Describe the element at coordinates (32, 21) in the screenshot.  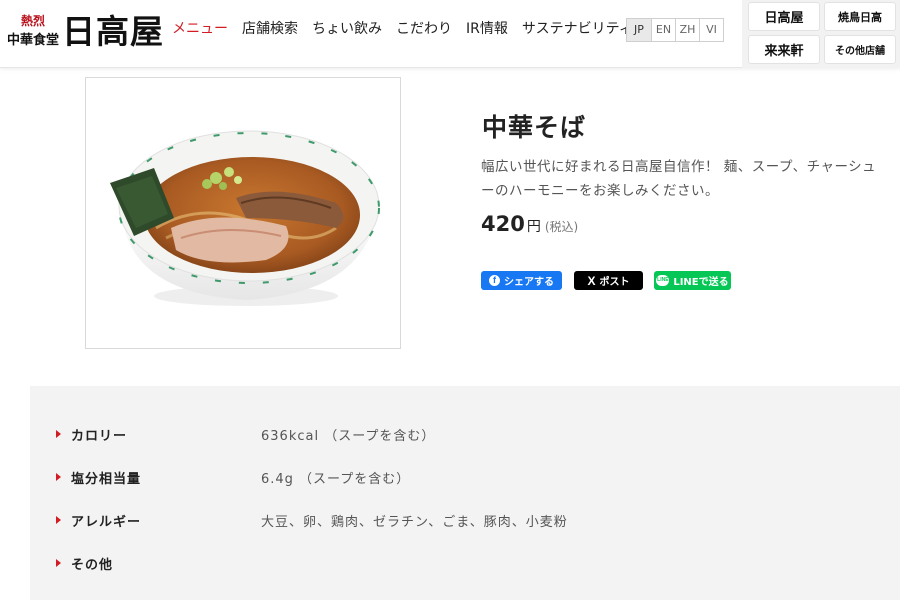
I see `logo-tagline-line1: 熱烈` at that location.